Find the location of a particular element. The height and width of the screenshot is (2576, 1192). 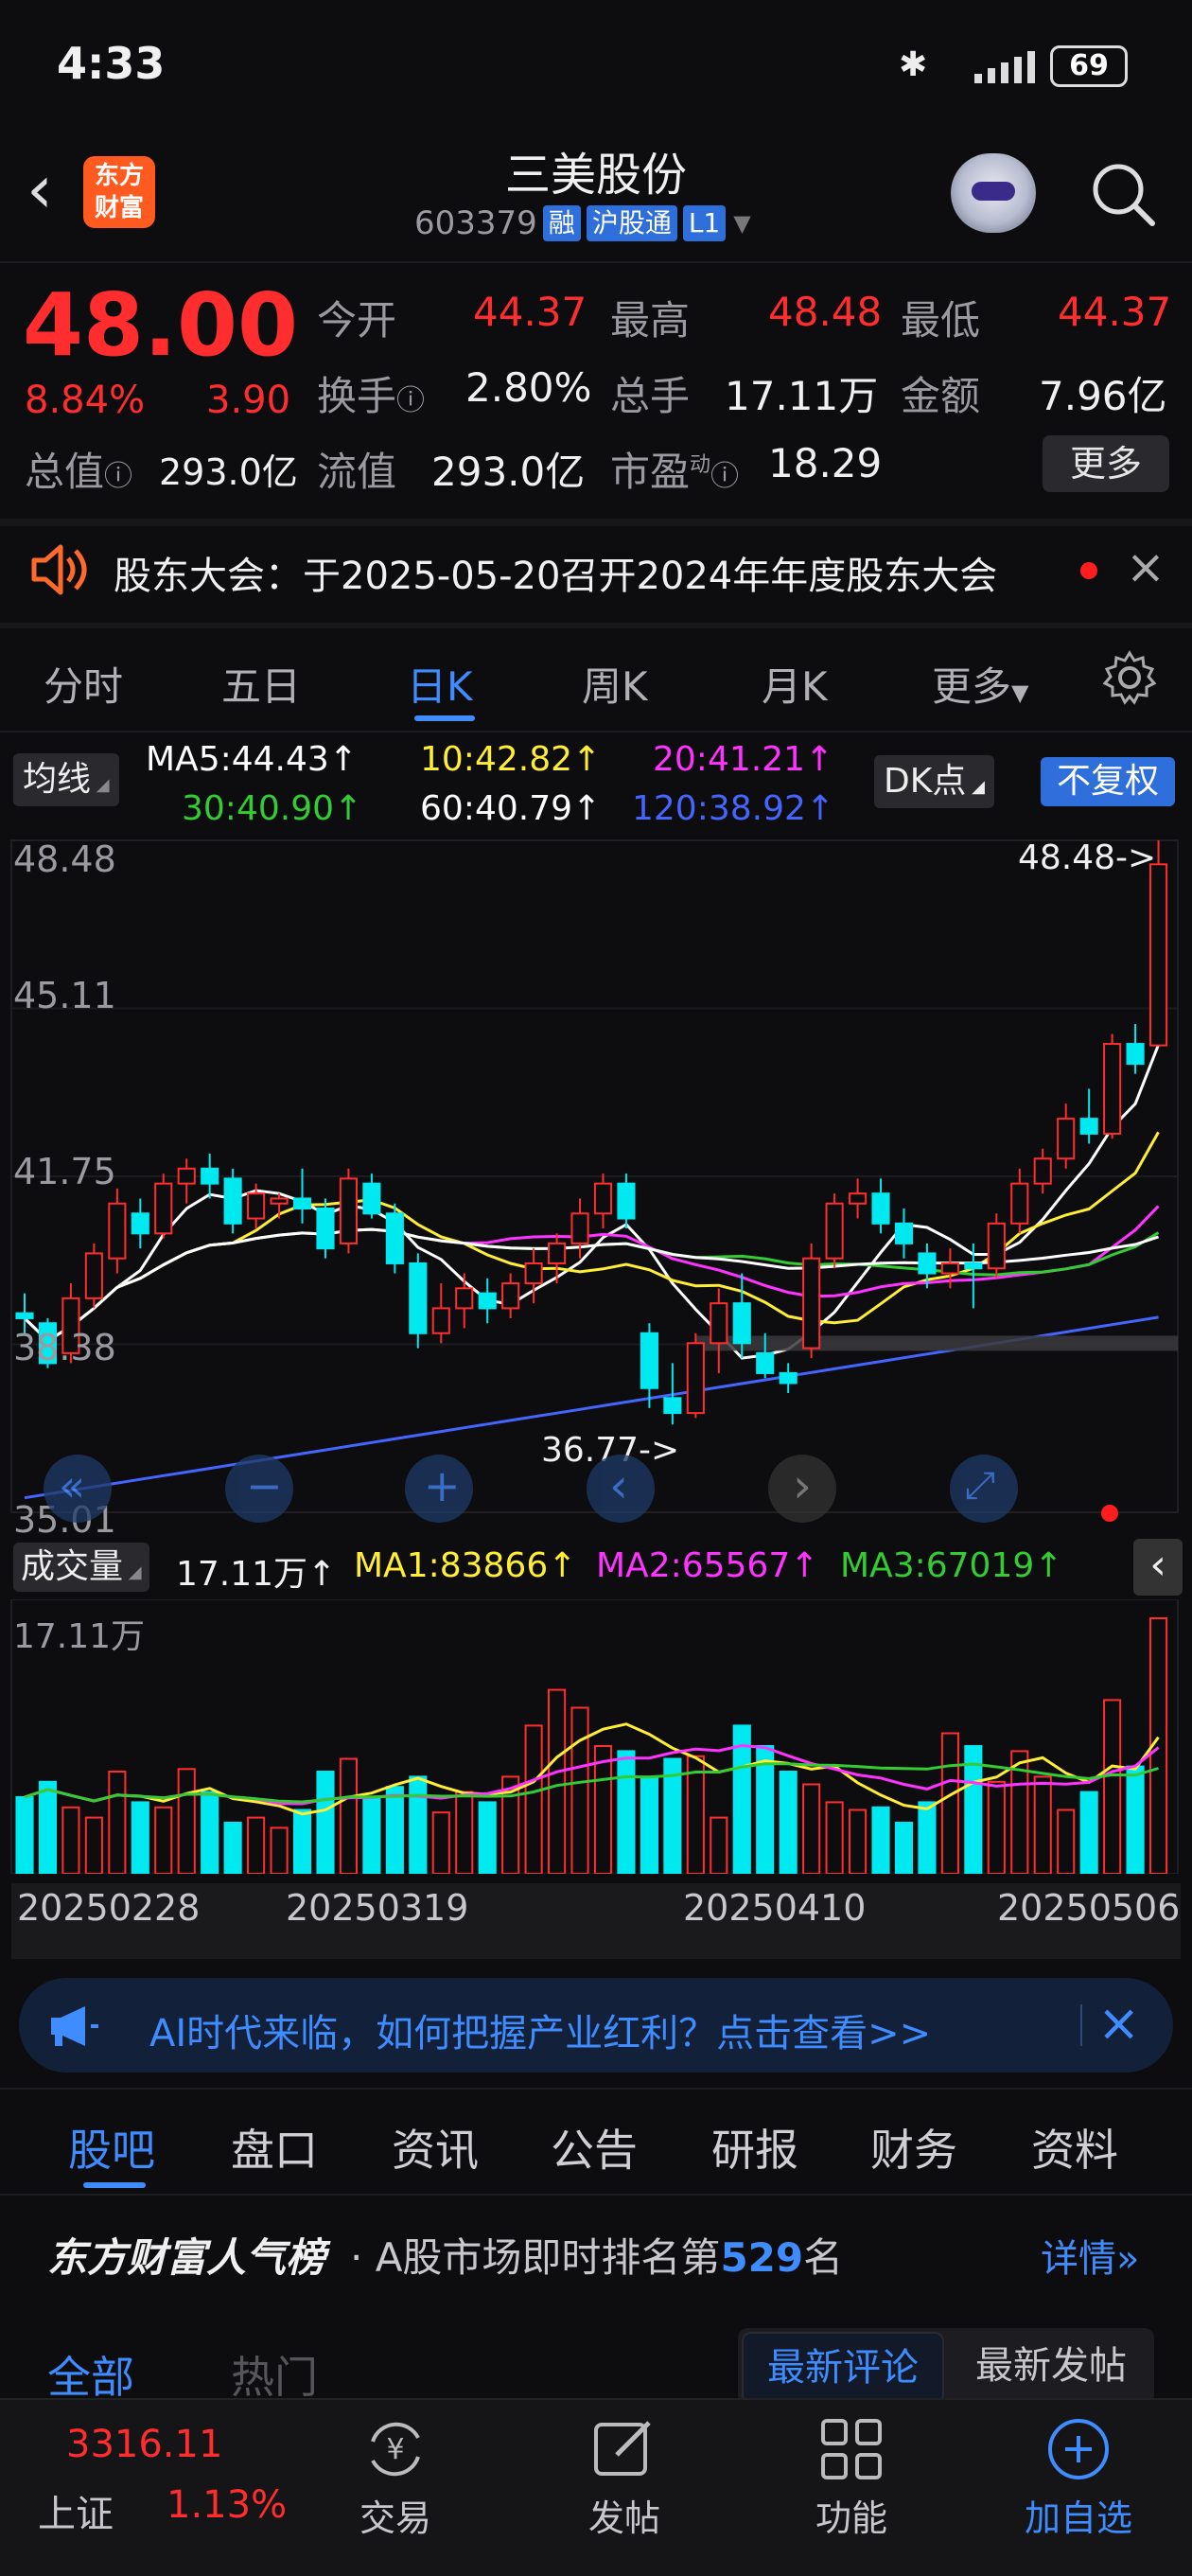

more-button: 更多 is located at coordinates (1106, 463).